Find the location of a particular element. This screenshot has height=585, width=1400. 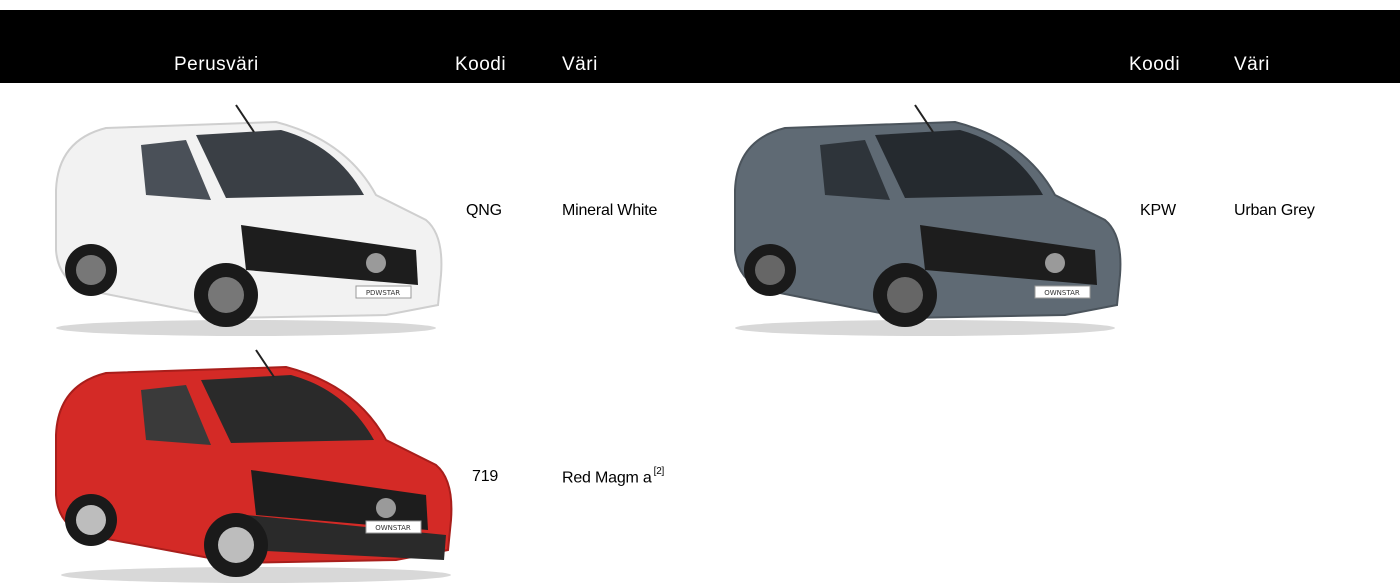

header-code-1: Koodi is located at coordinates (481, 64).